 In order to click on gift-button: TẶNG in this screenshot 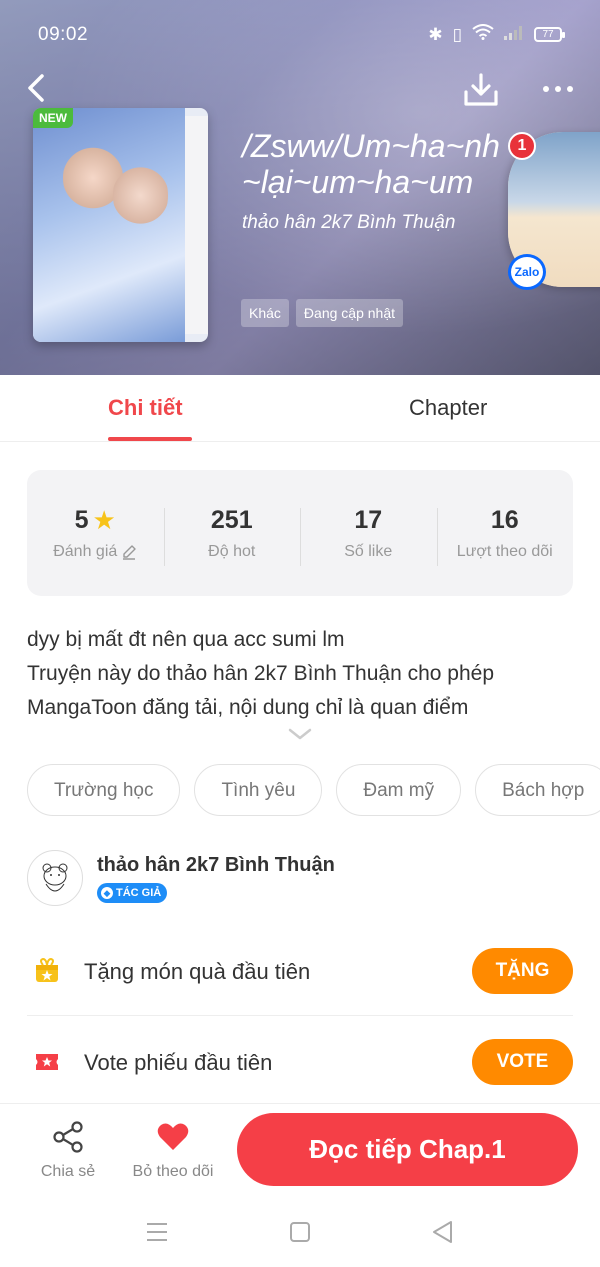, I will do `click(522, 971)`.